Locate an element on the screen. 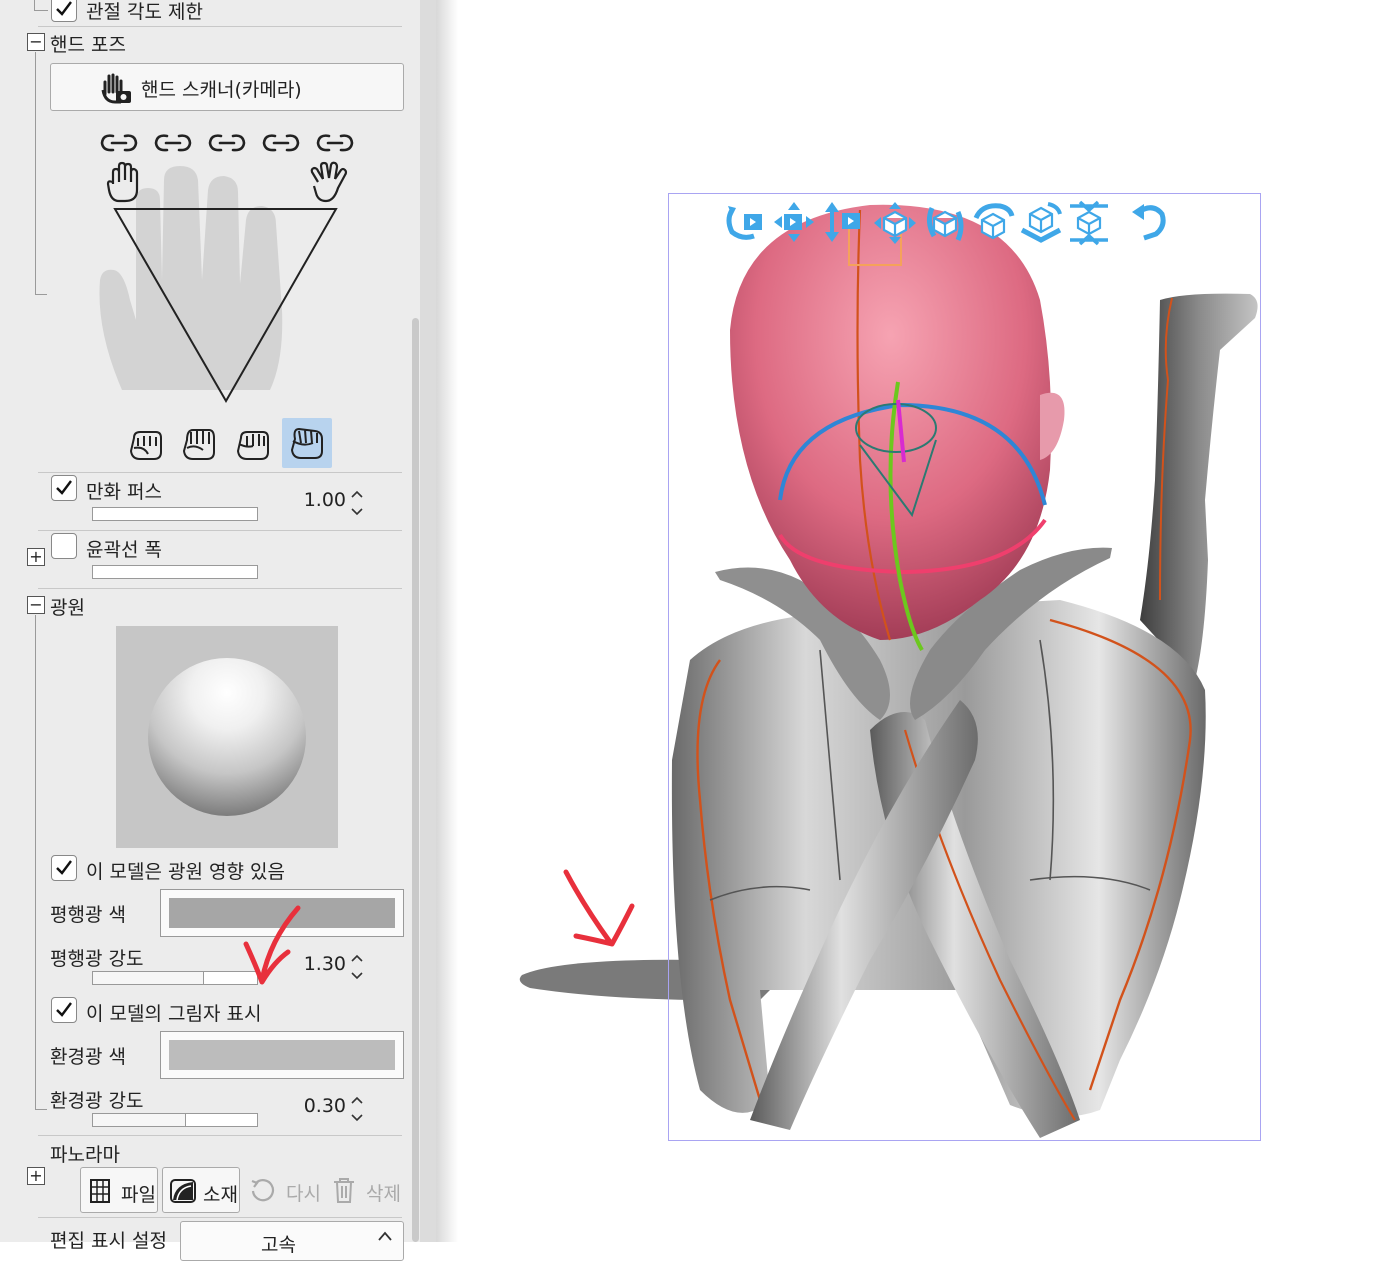 The image size is (1397, 1261). hand-scanner-label: 핸드 스캐너(카메라) is located at coordinates (221, 90).